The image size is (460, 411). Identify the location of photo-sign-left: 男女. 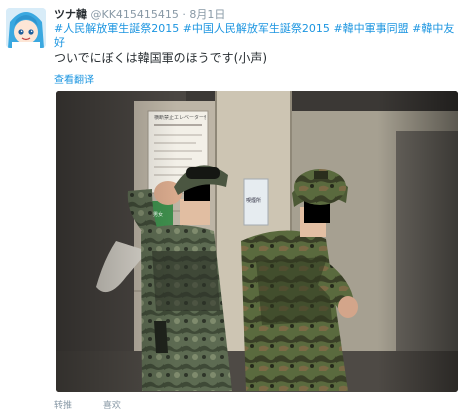
(158, 215).